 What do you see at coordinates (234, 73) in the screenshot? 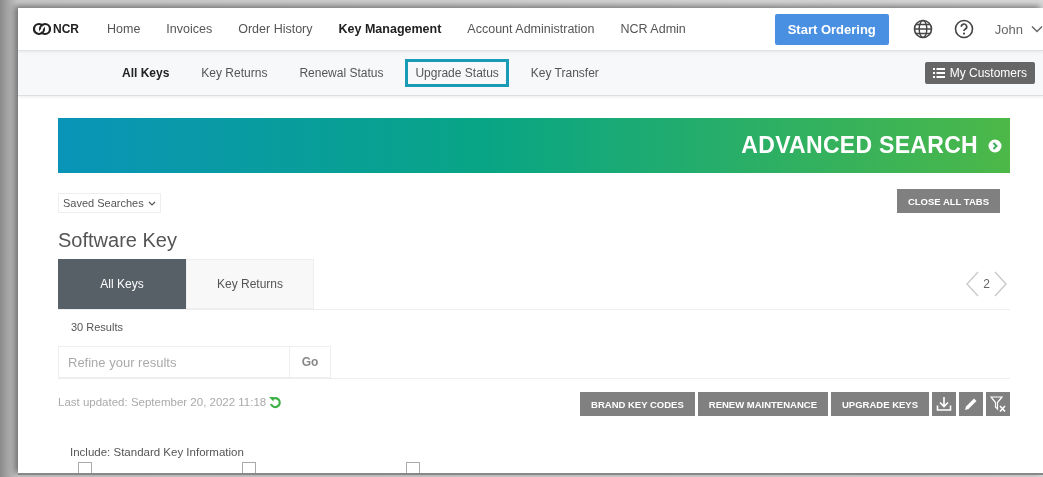
I see `subnav-link: Key Returns` at bounding box center [234, 73].